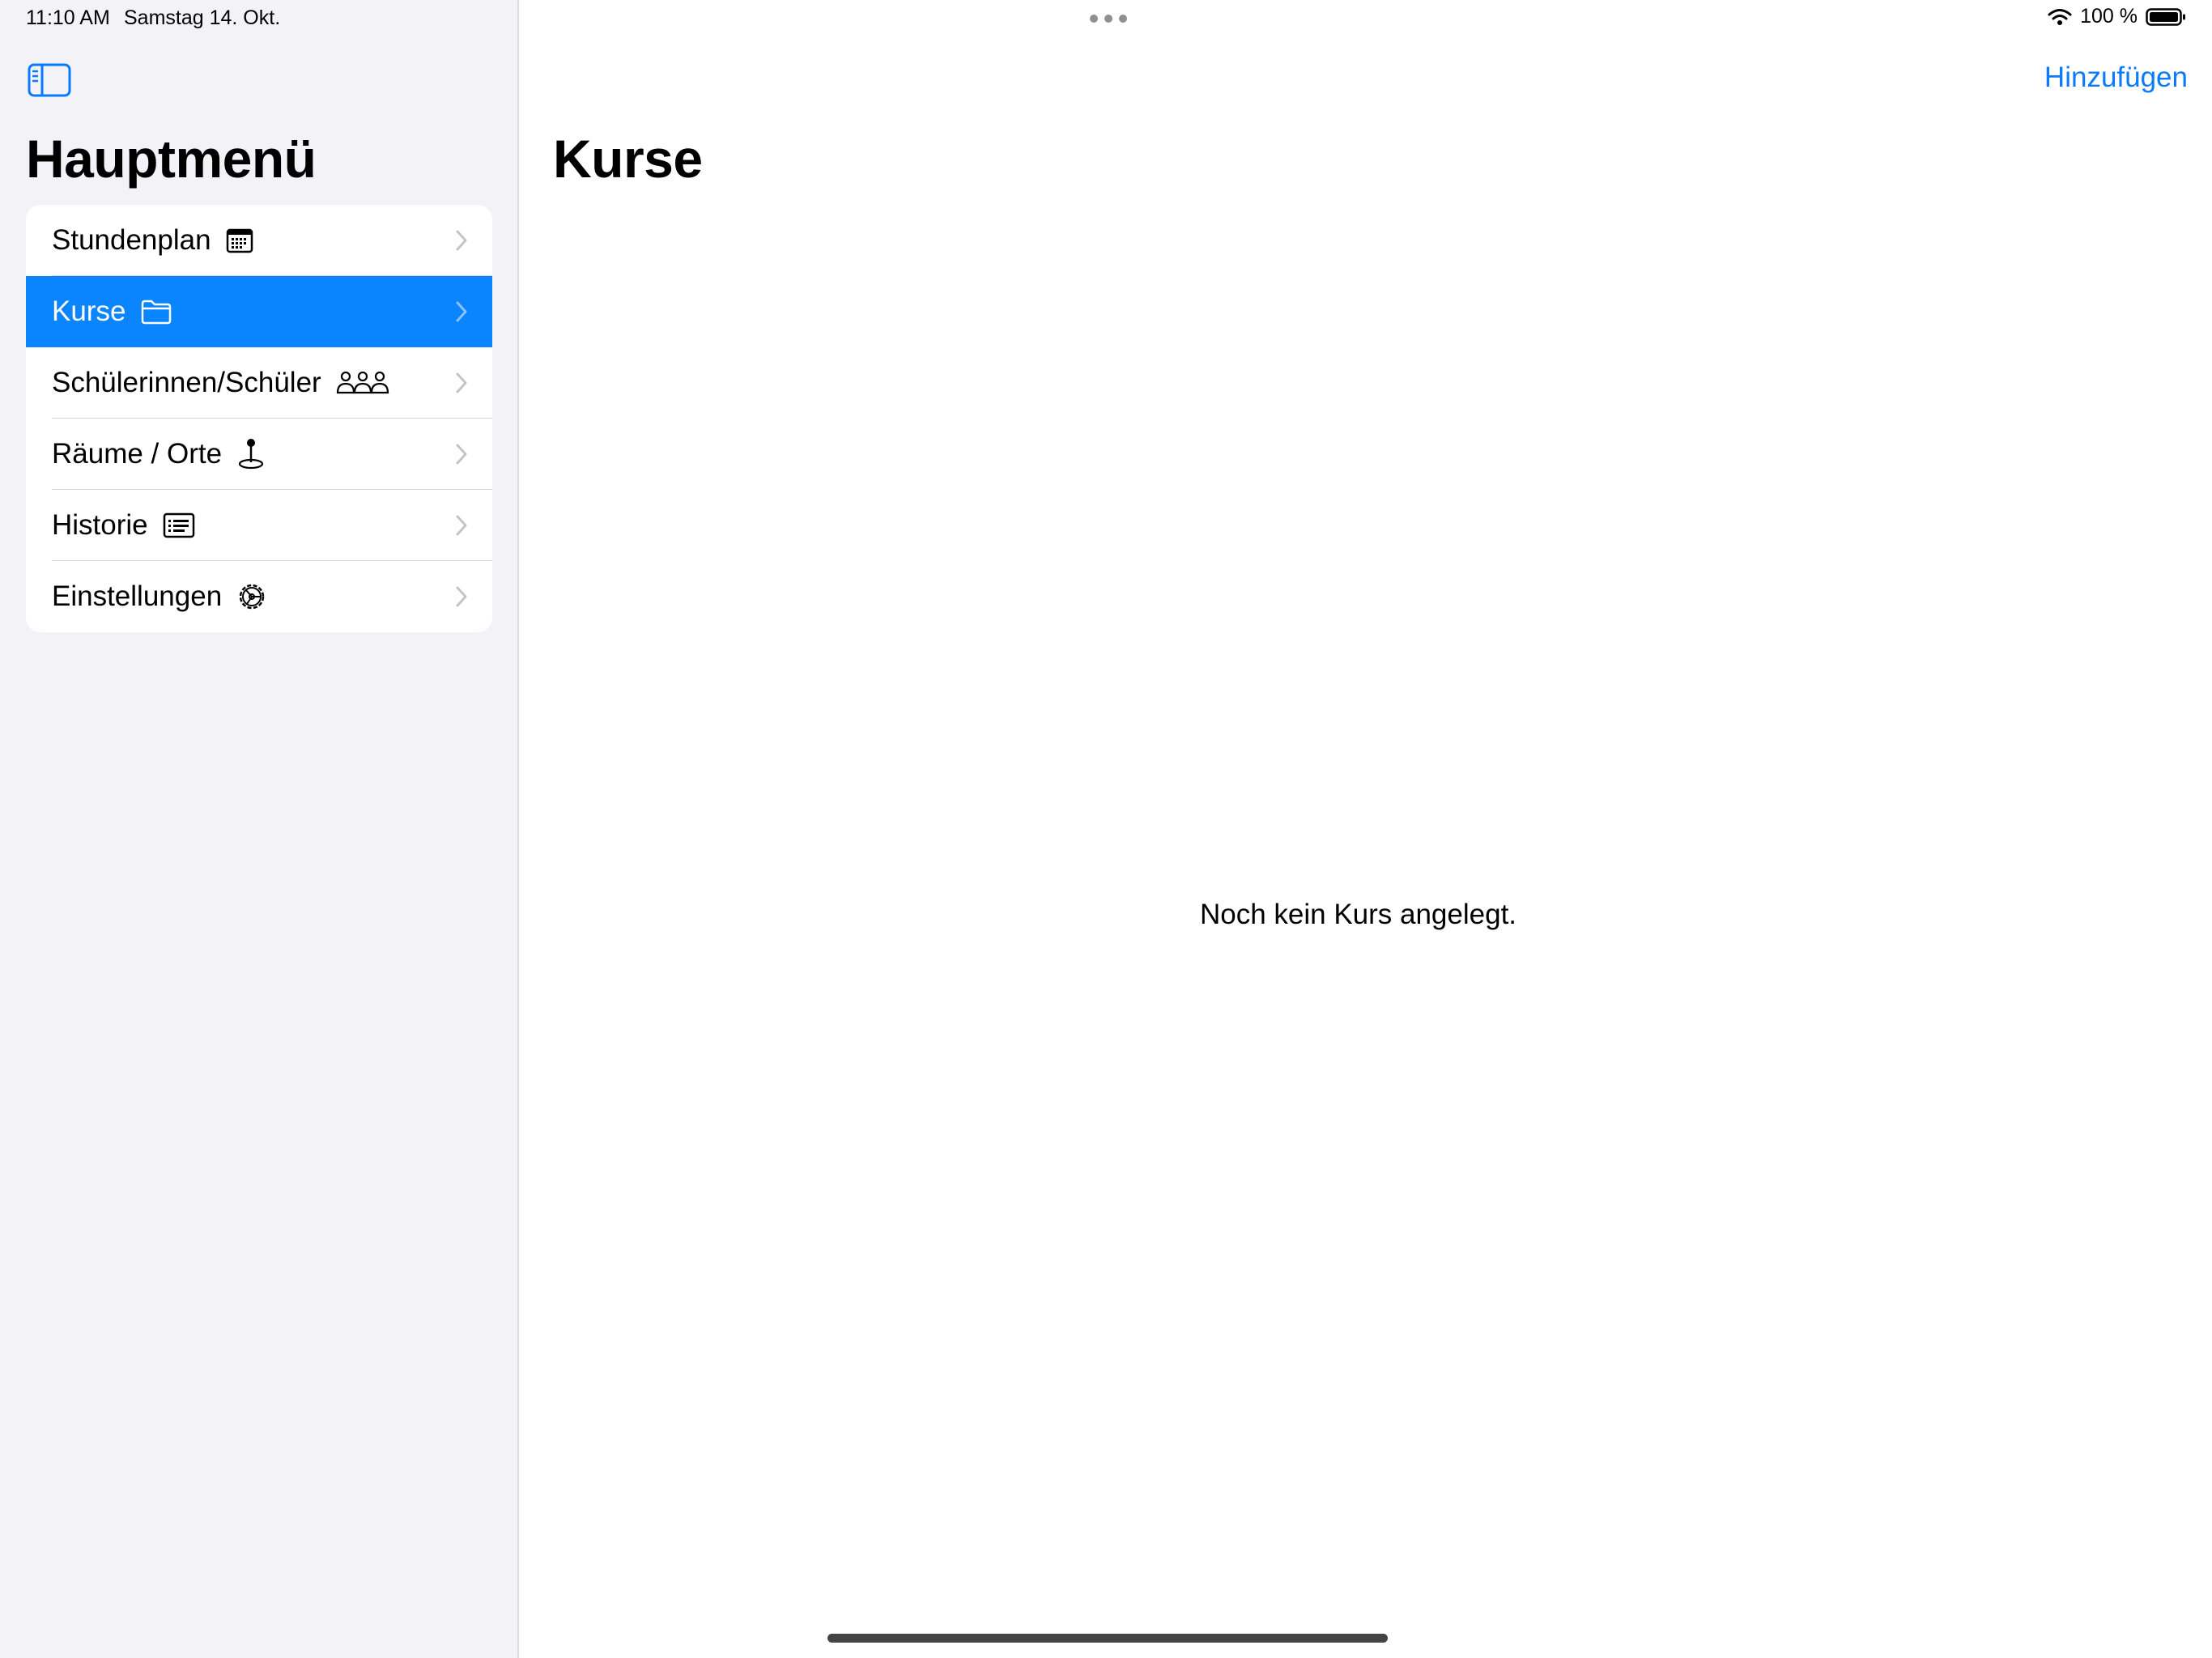 The image size is (2212, 1658). I want to click on page-title: Kurse, so click(628, 159).